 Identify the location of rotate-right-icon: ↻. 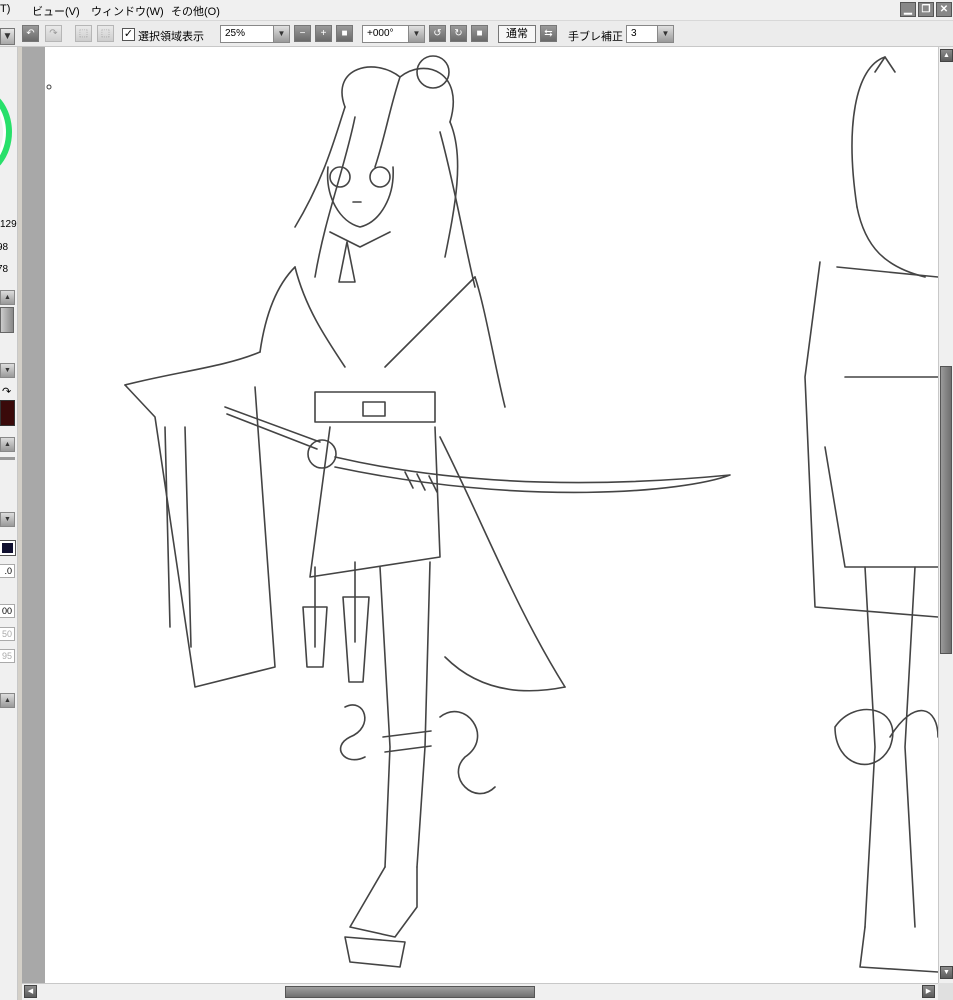
(458, 33).